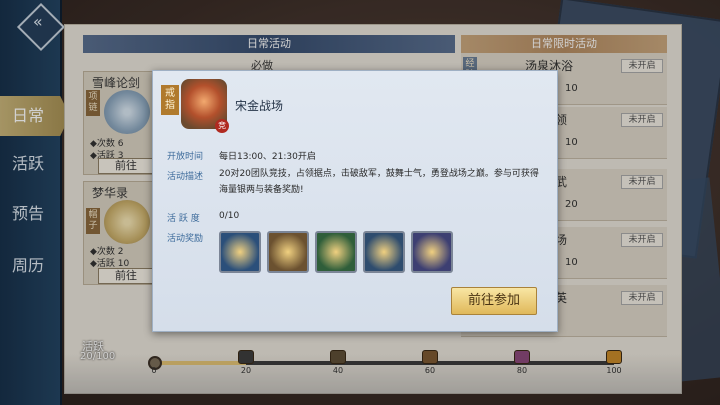 Image resolution: width=720 pixels, height=405 pixels. What do you see at coordinates (267, 157) in the screenshot?
I see `time-value: 每日13:00、21:30开启` at bounding box center [267, 157].